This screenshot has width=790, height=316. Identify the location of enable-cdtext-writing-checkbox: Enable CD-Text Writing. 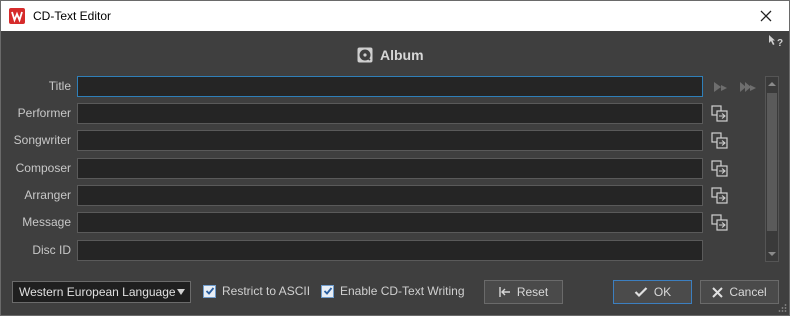
(393, 291).